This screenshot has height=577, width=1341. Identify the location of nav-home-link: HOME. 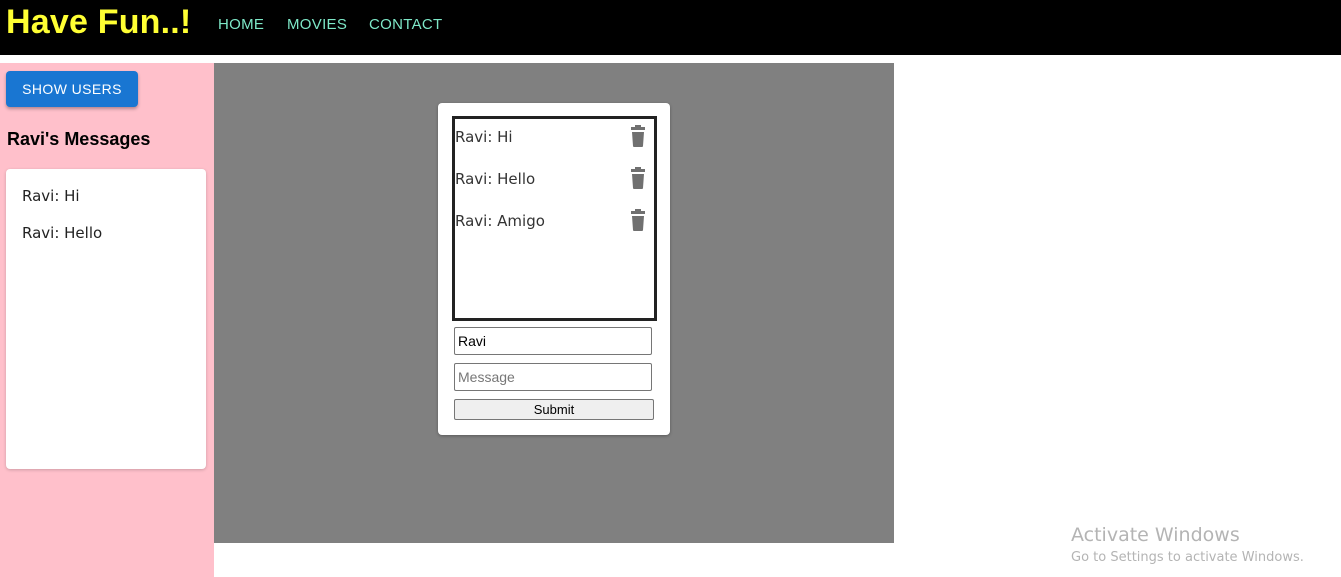
(241, 24).